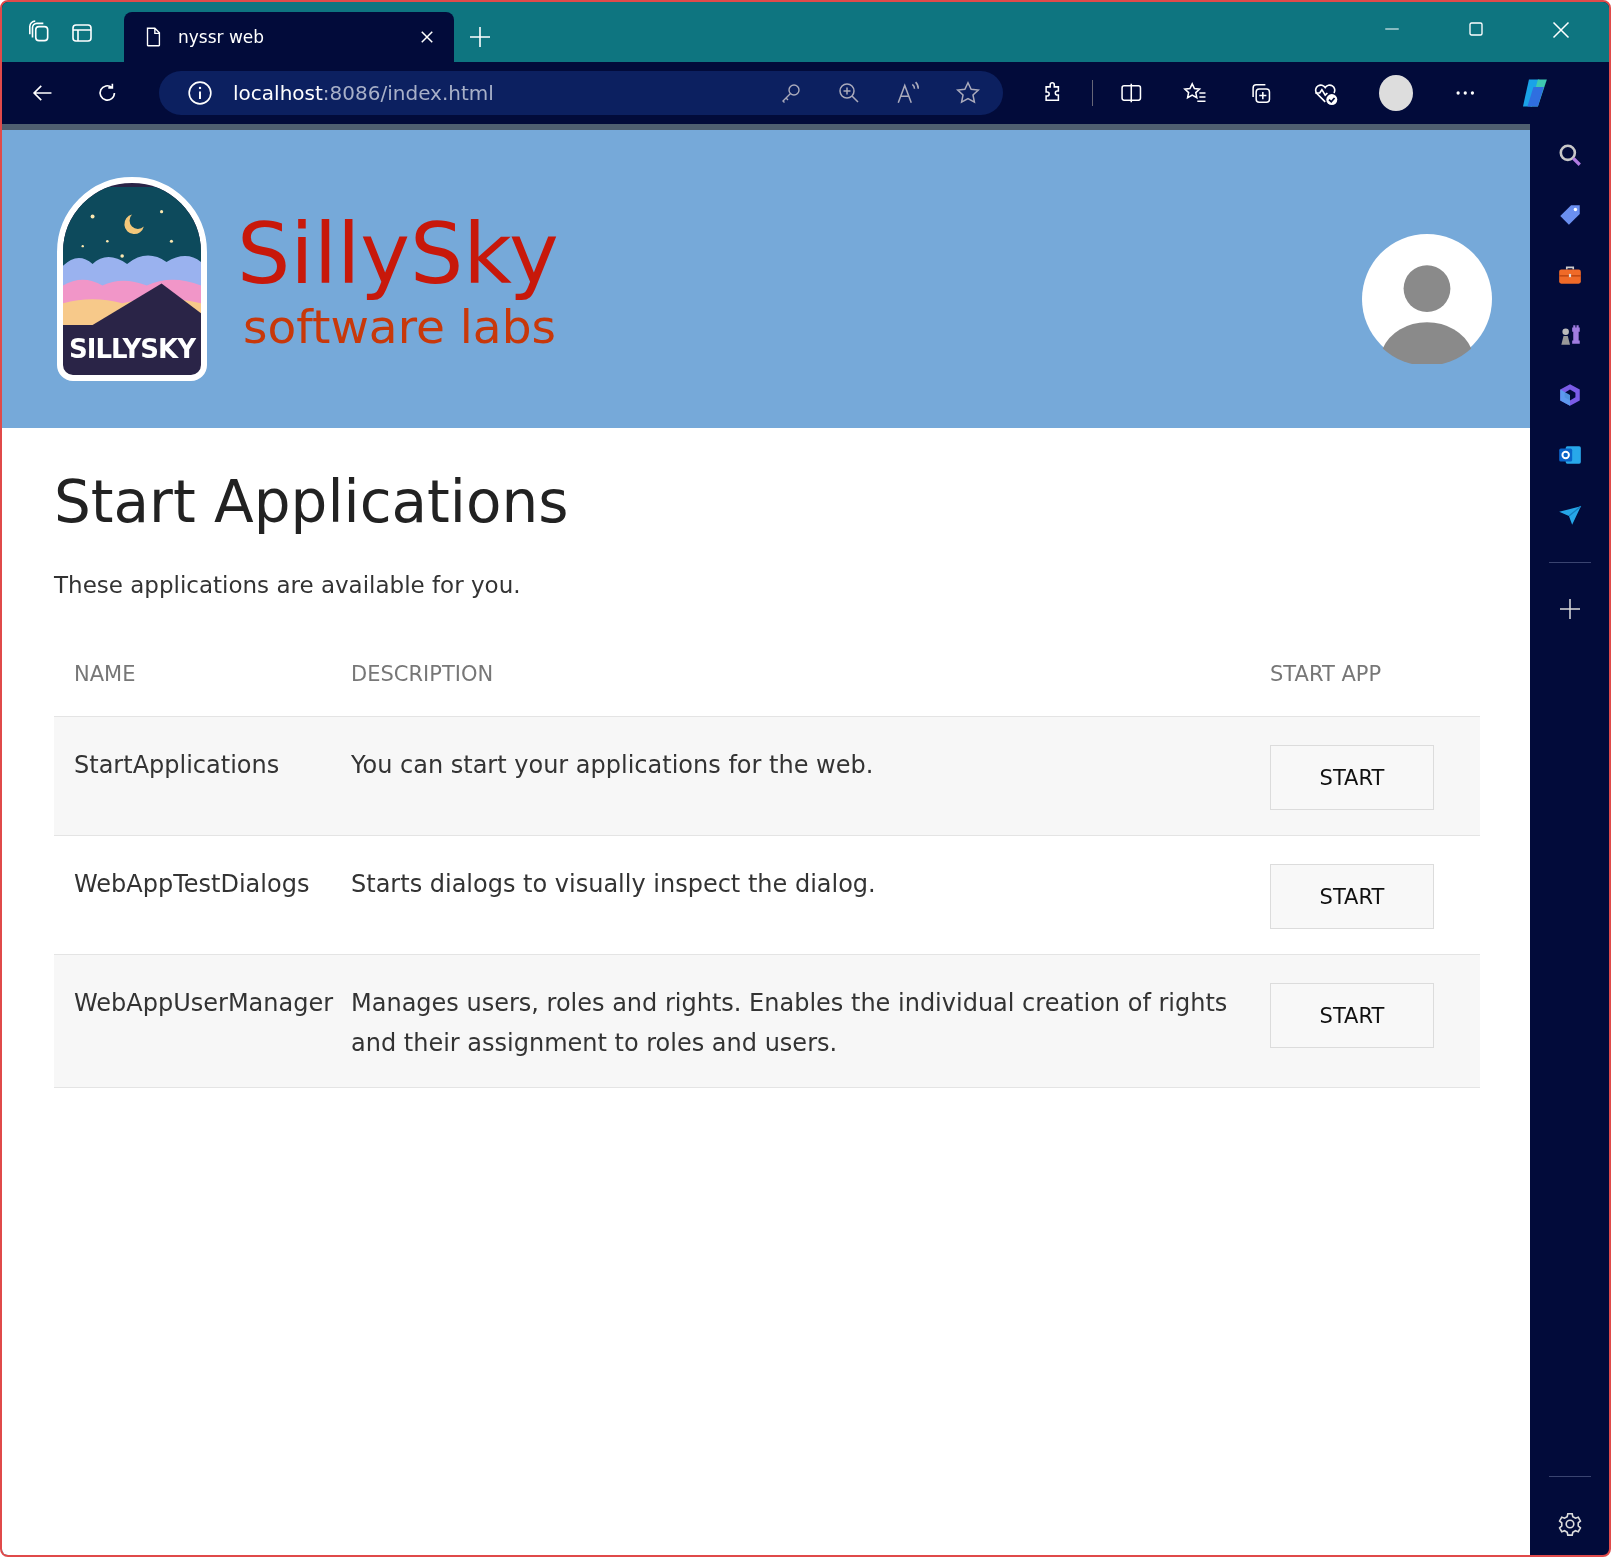  I want to click on app-name: WebAppTestDialogs, so click(192, 884).